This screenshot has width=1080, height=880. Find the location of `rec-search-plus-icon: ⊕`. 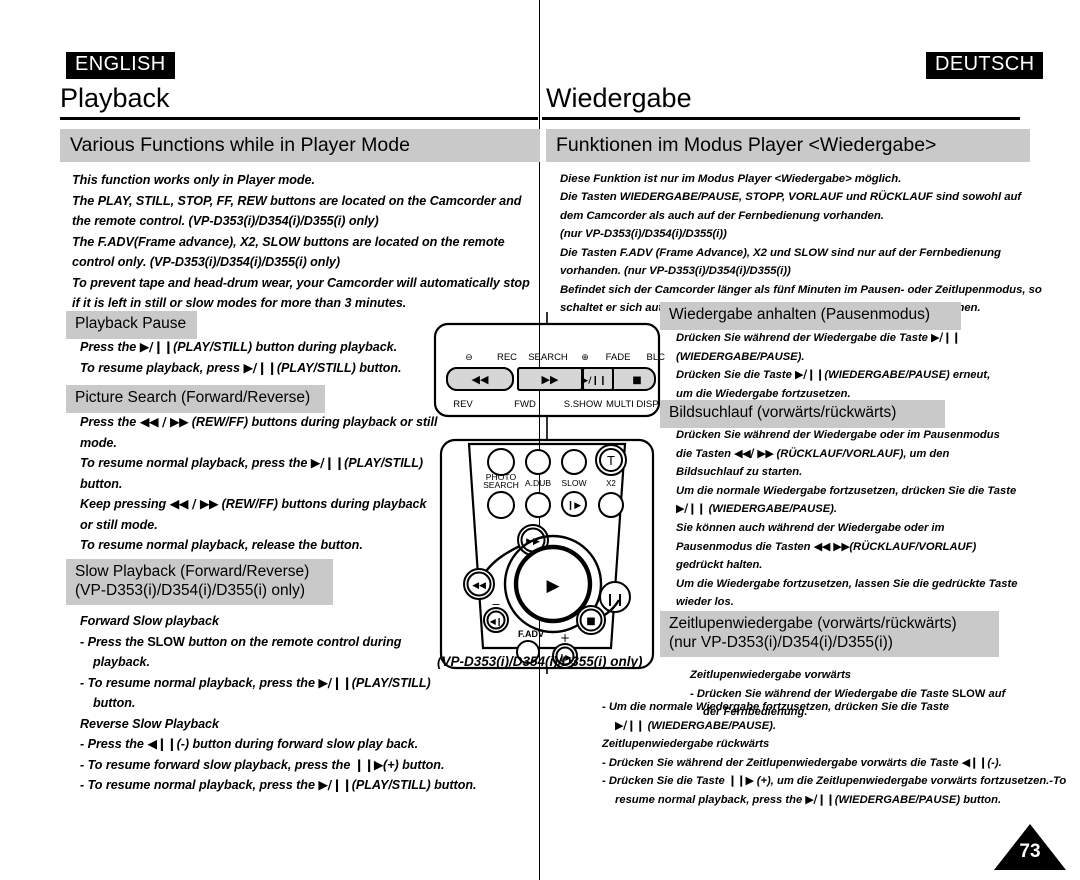

rec-search-plus-icon: ⊕ is located at coordinates (585, 357).